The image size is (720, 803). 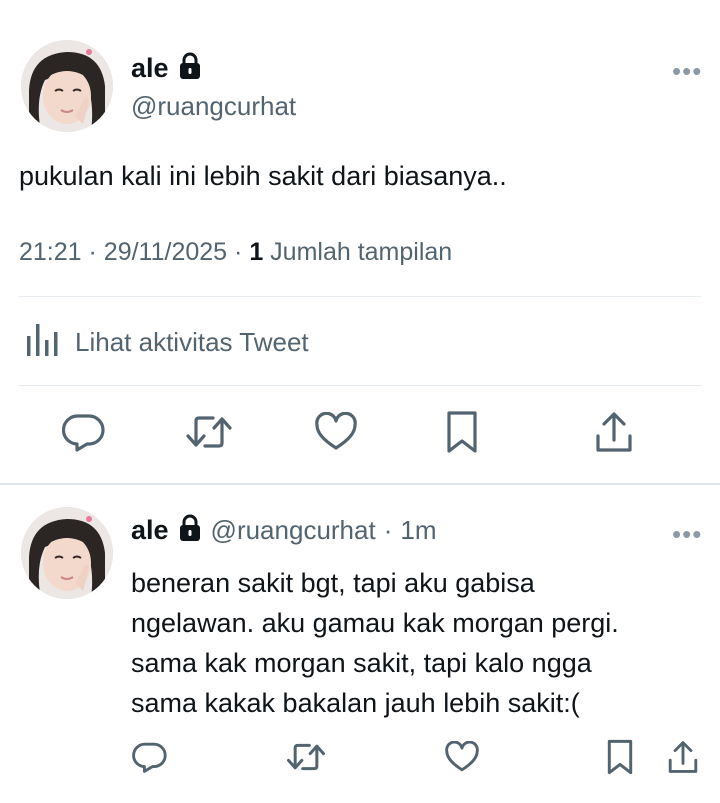 I want to click on author-line: ale, so click(x=167, y=68).